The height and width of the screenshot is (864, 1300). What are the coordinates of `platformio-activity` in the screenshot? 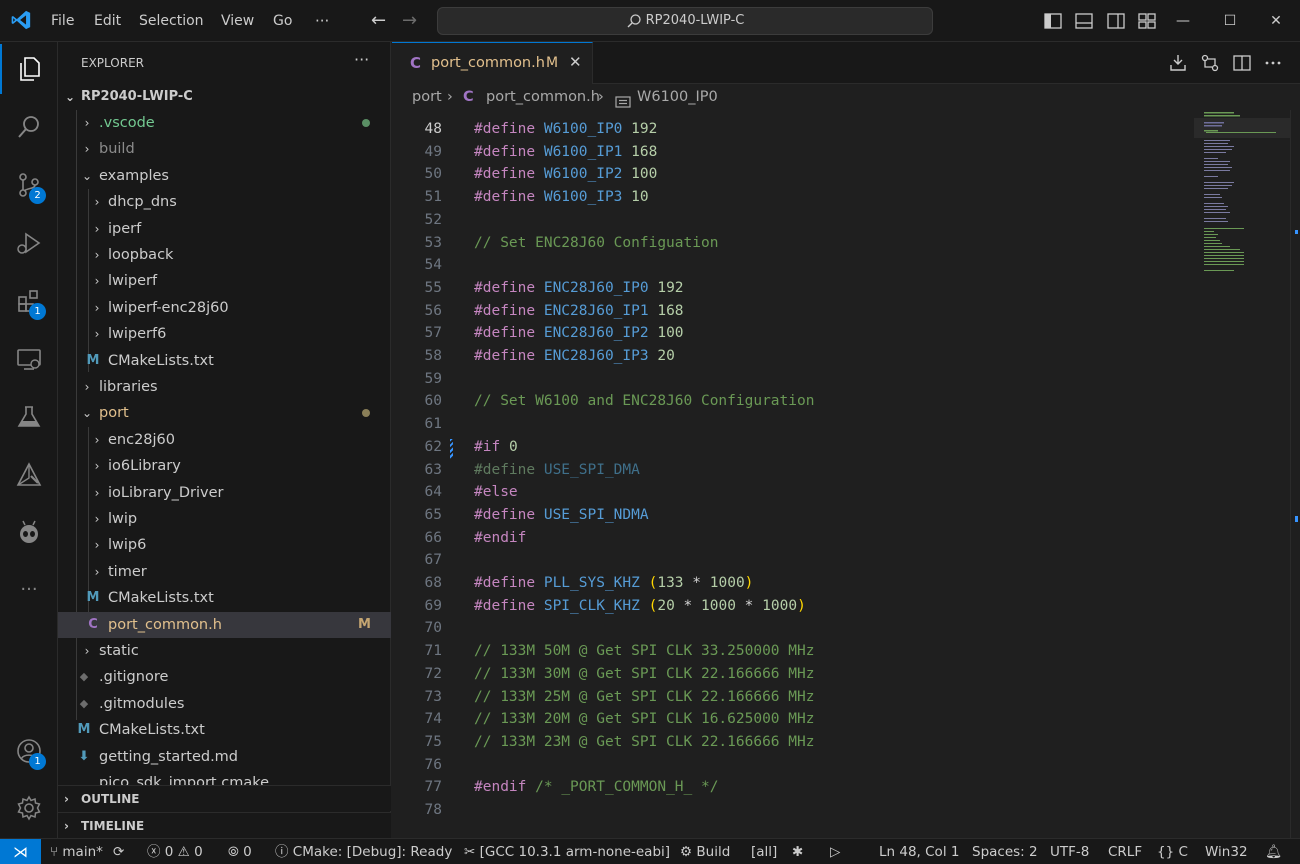 It's located at (29, 533).